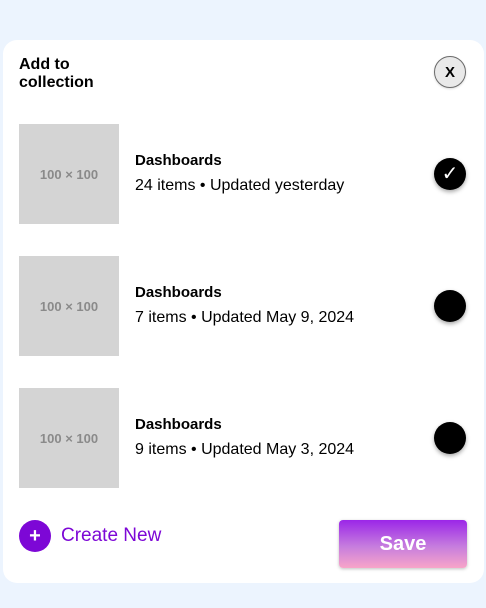 The width and height of the screenshot is (486, 608). What do you see at coordinates (403, 544) in the screenshot?
I see `save-button: Save` at bounding box center [403, 544].